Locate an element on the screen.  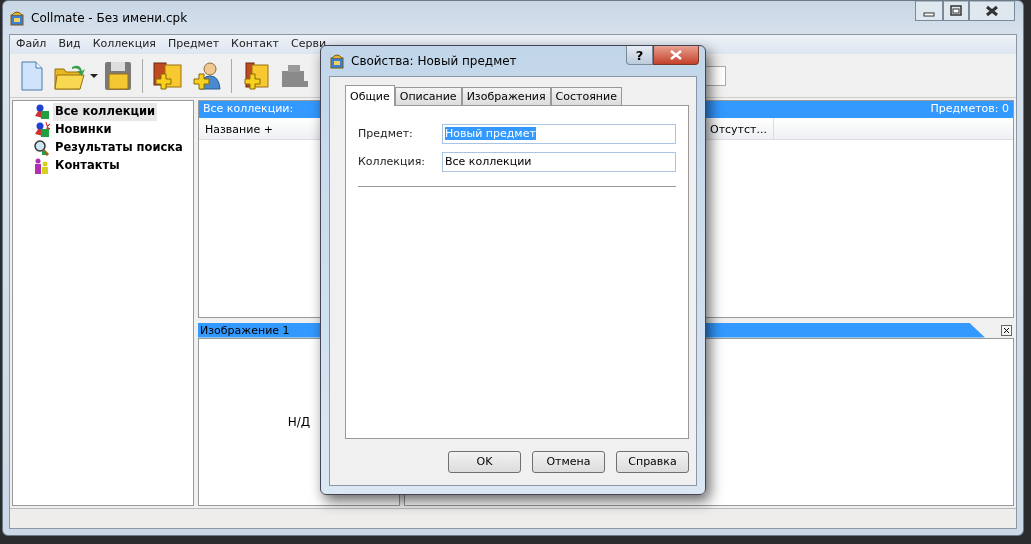
menu-item: Вид is located at coordinates (69, 44).